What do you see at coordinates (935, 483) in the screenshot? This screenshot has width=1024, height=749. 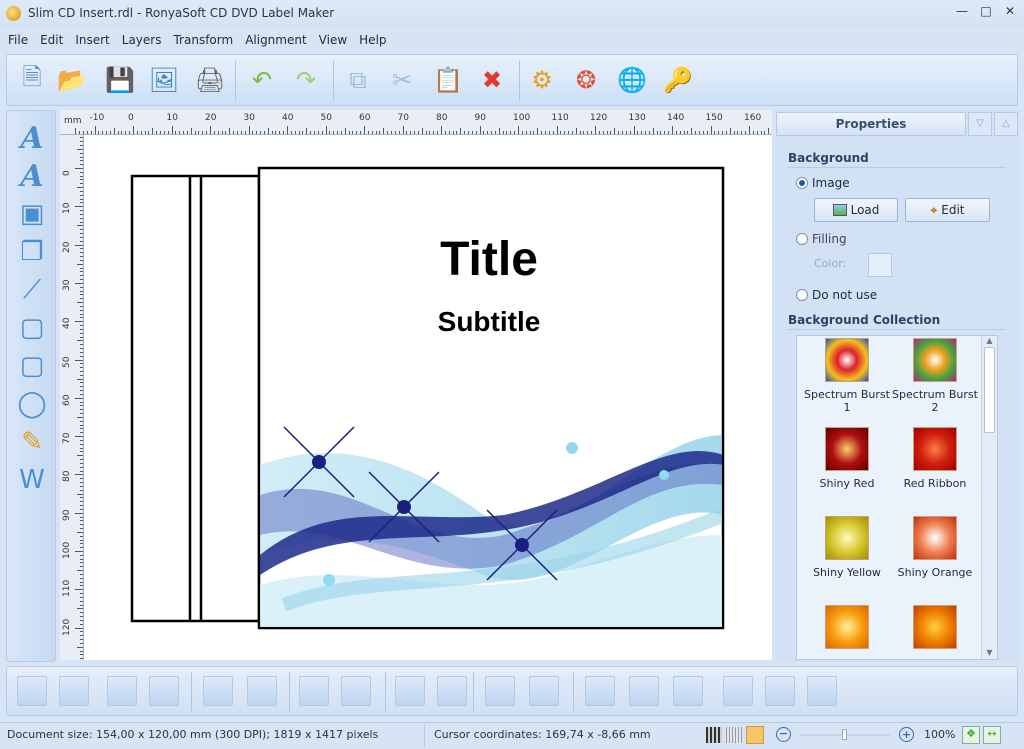 I see `collection-item-label: Red Ribbon` at bounding box center [935, 483].